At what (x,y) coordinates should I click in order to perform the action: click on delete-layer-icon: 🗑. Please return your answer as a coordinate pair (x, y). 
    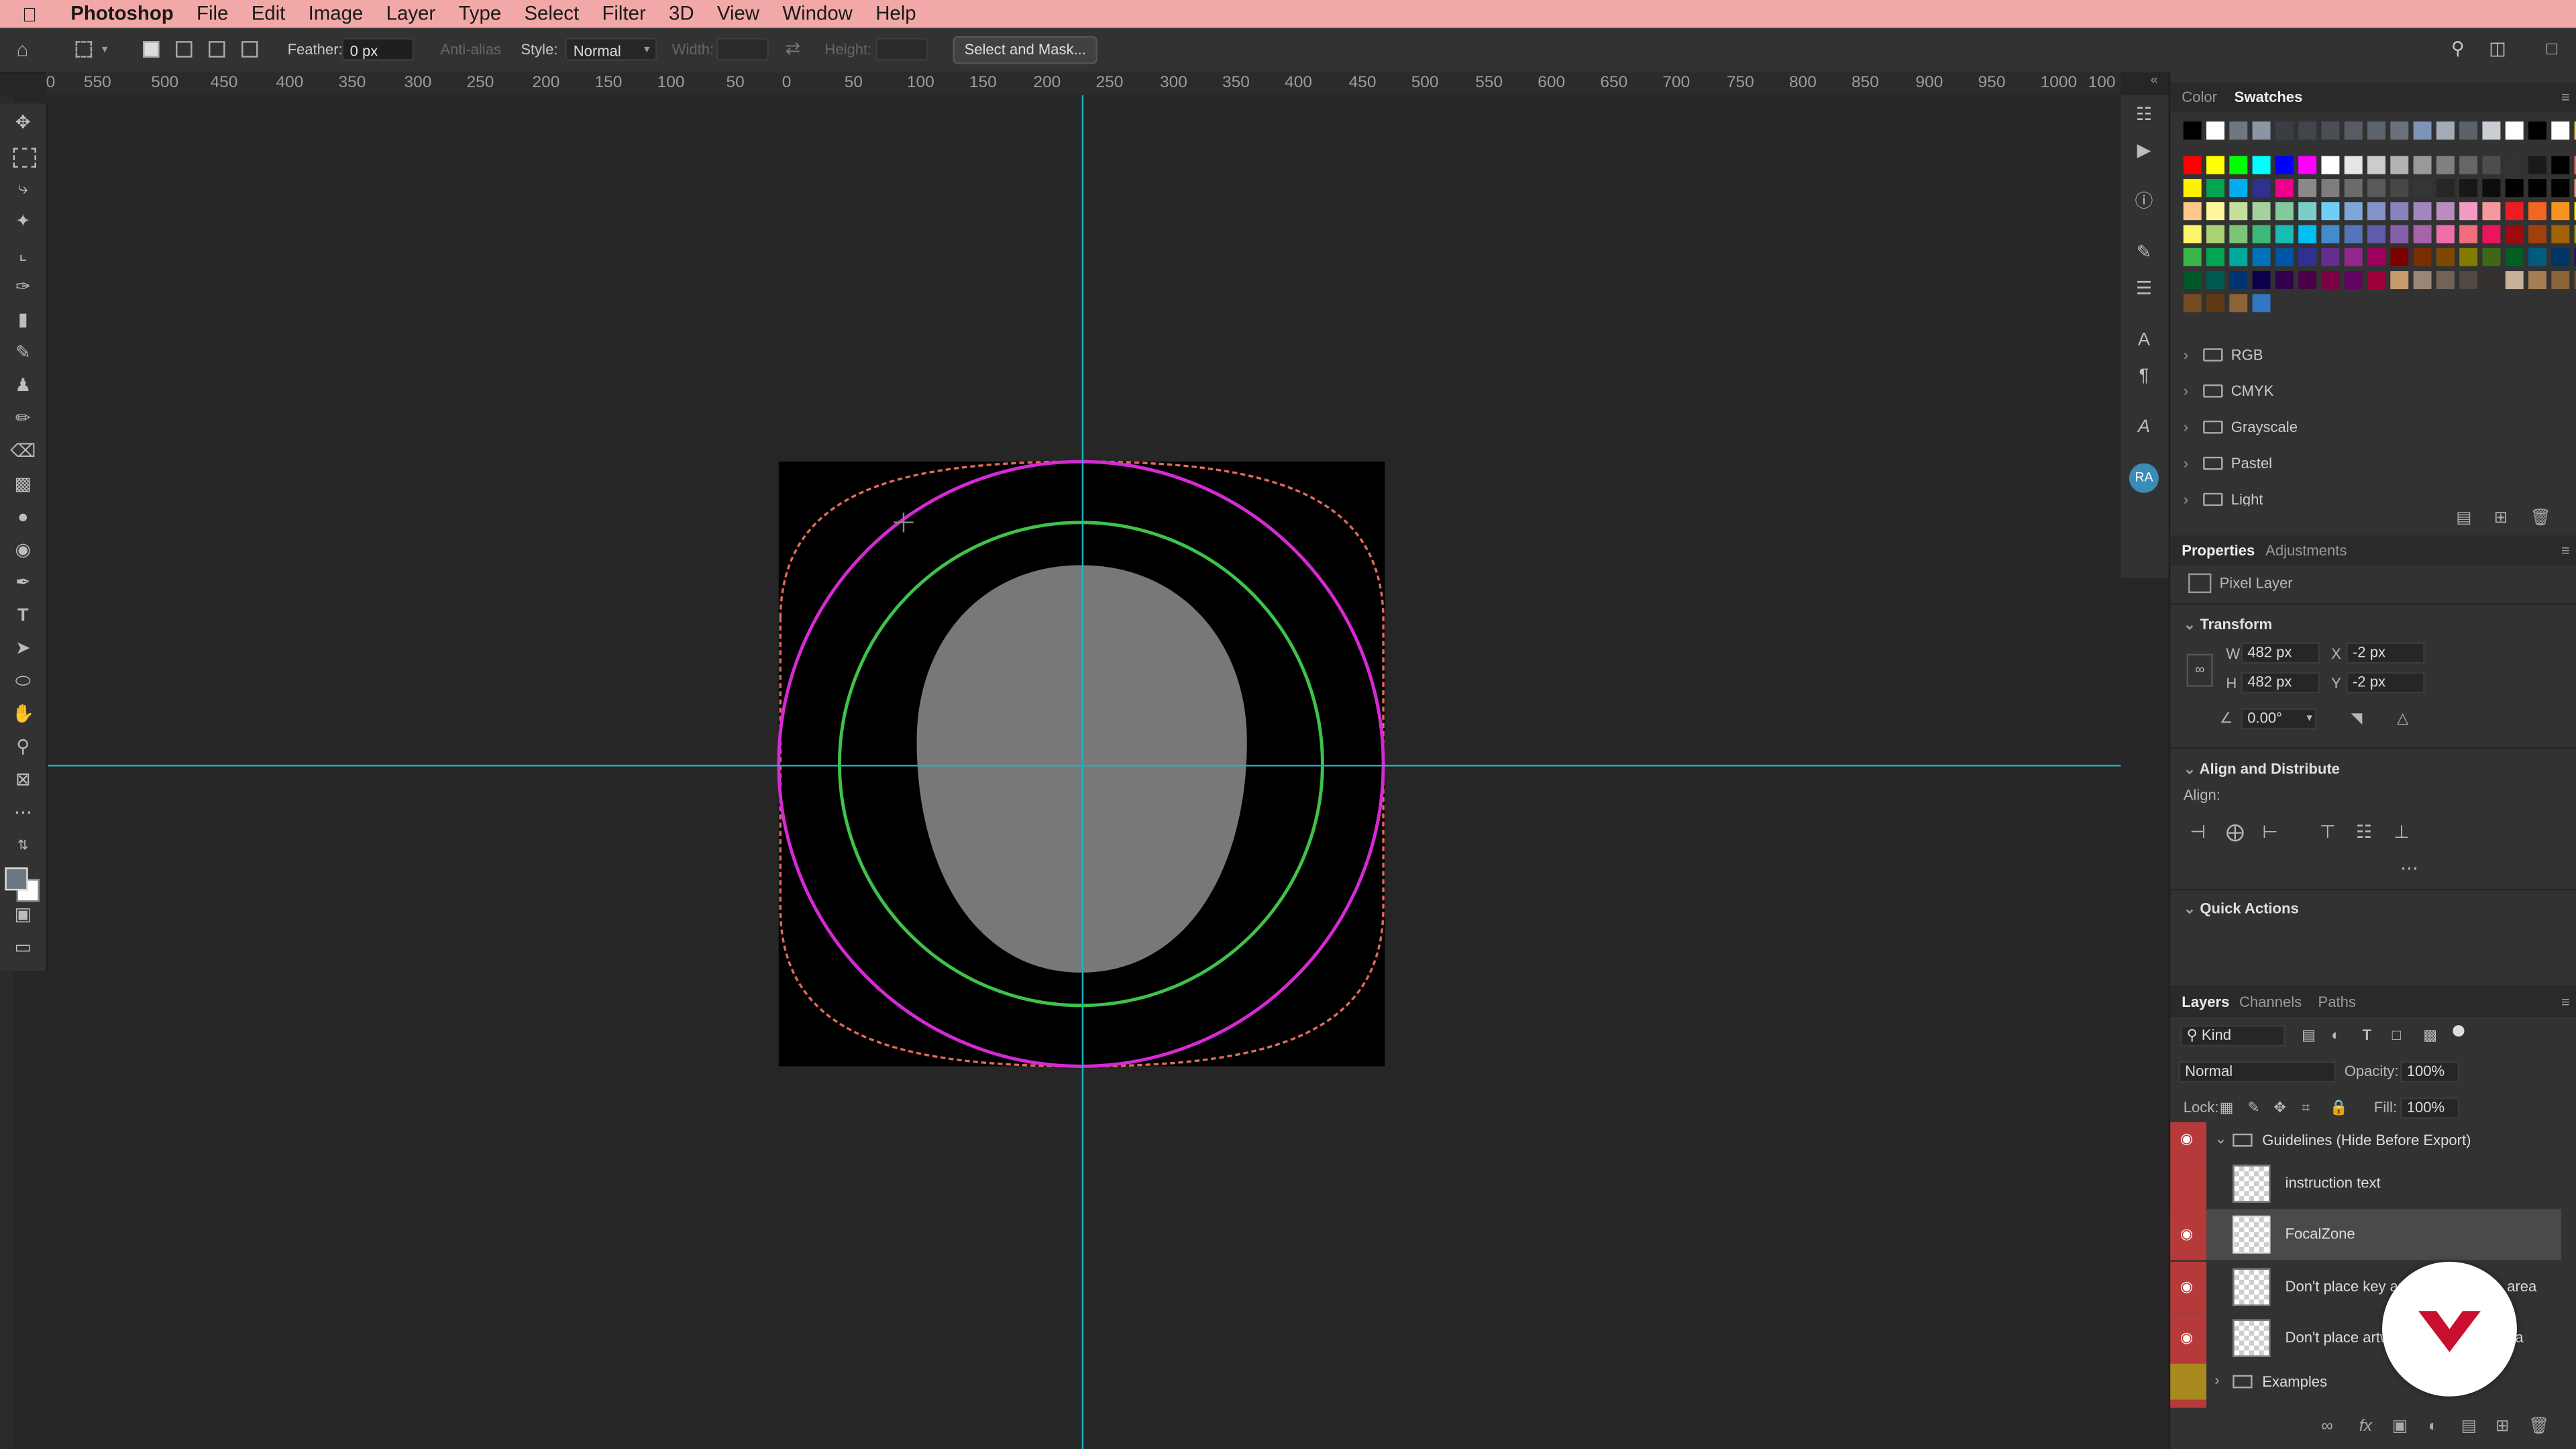
    Looking at the image, I should click on (2538, 1426).